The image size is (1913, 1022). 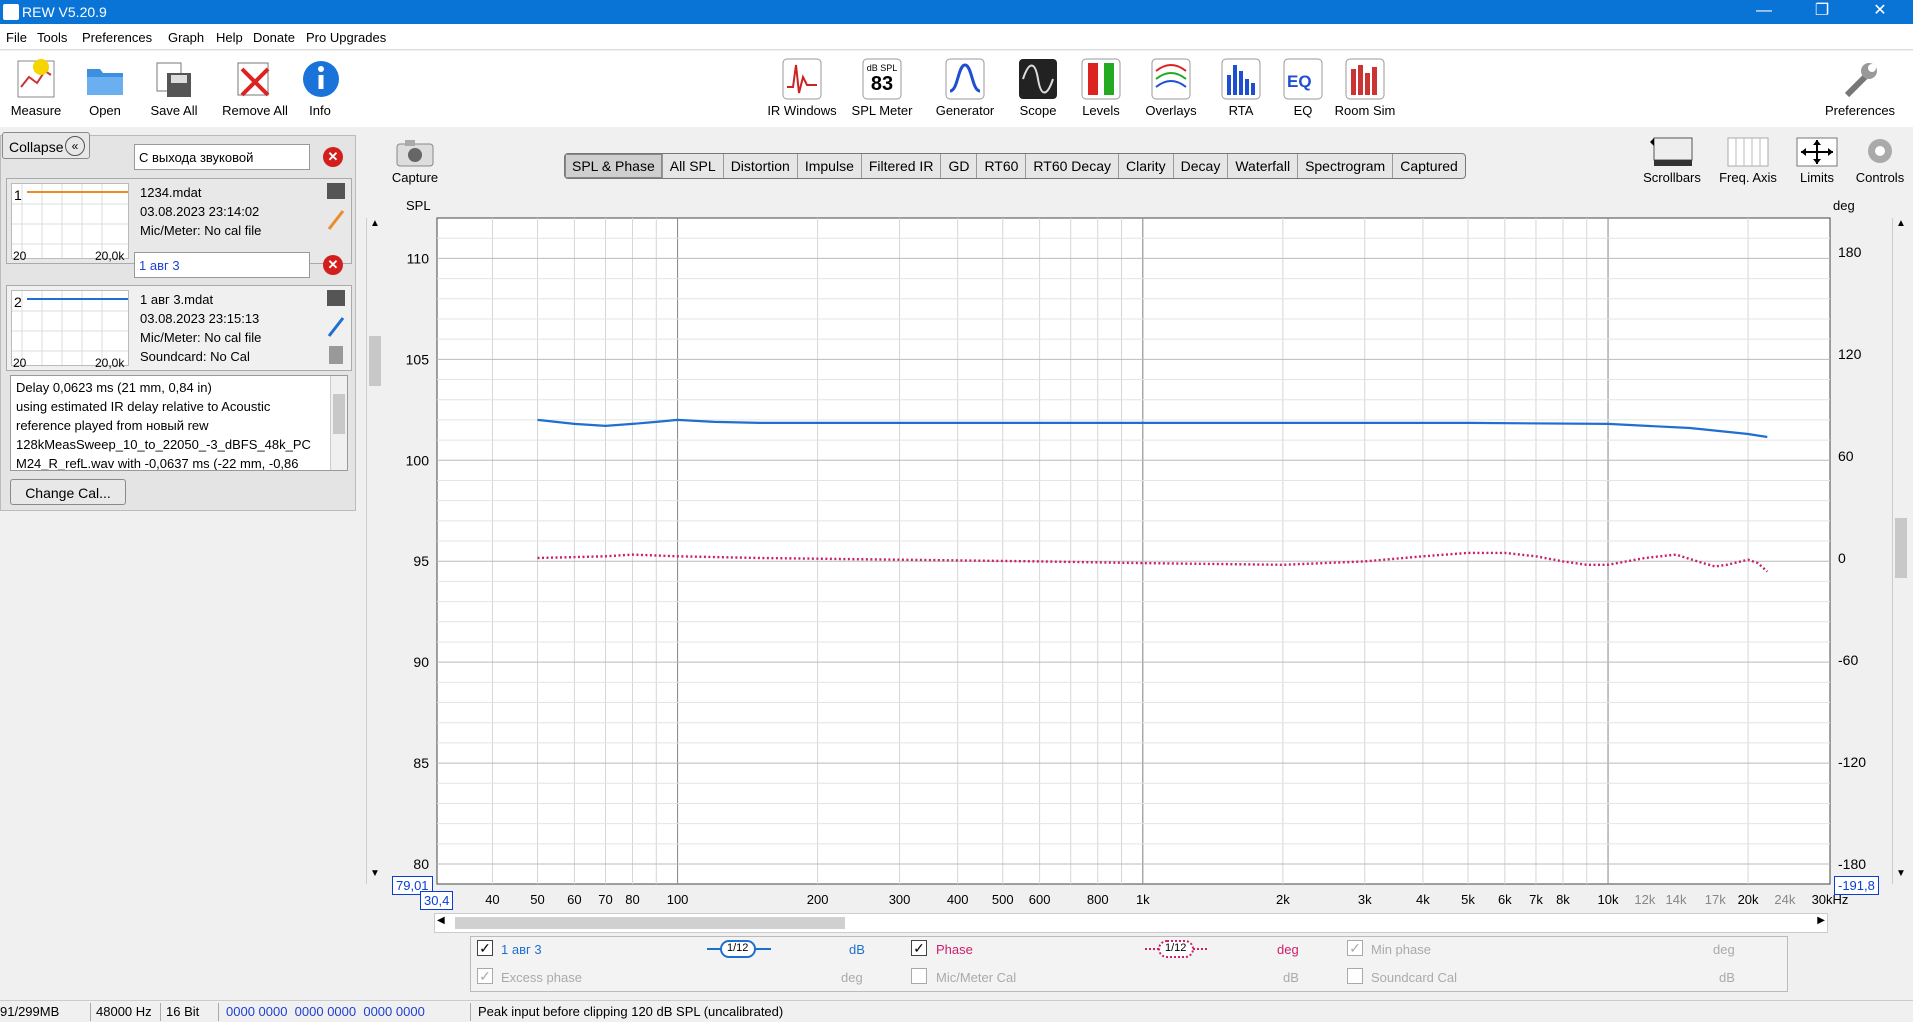 What do you see at coordinates (521, 949) in the screenshot?
I see `legend-label-measurement: 1 авг 3` at bounding box center [521, 949].